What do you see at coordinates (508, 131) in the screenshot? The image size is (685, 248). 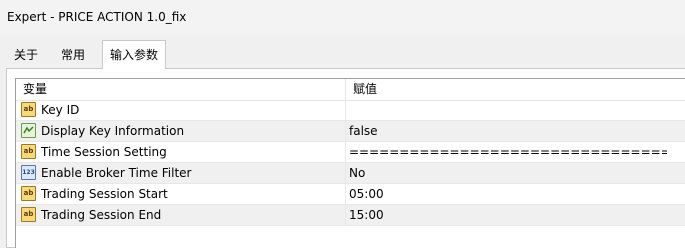 I see `param-value: false` at bounding box center [508, 131].